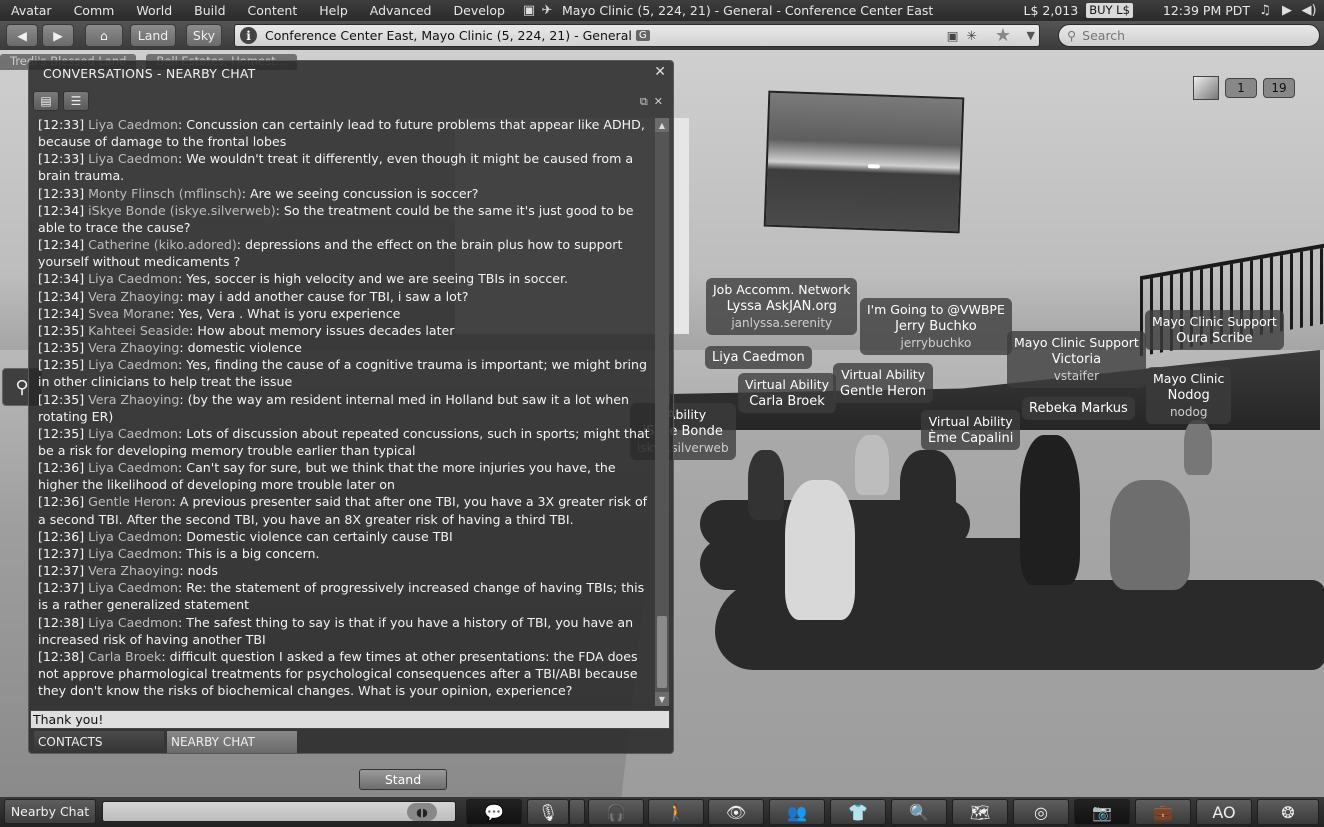  What do you see at coordinates (1288, 812) in the screenshot?
I see `gestures-button: ❂` at bounding box center [1288, 812].